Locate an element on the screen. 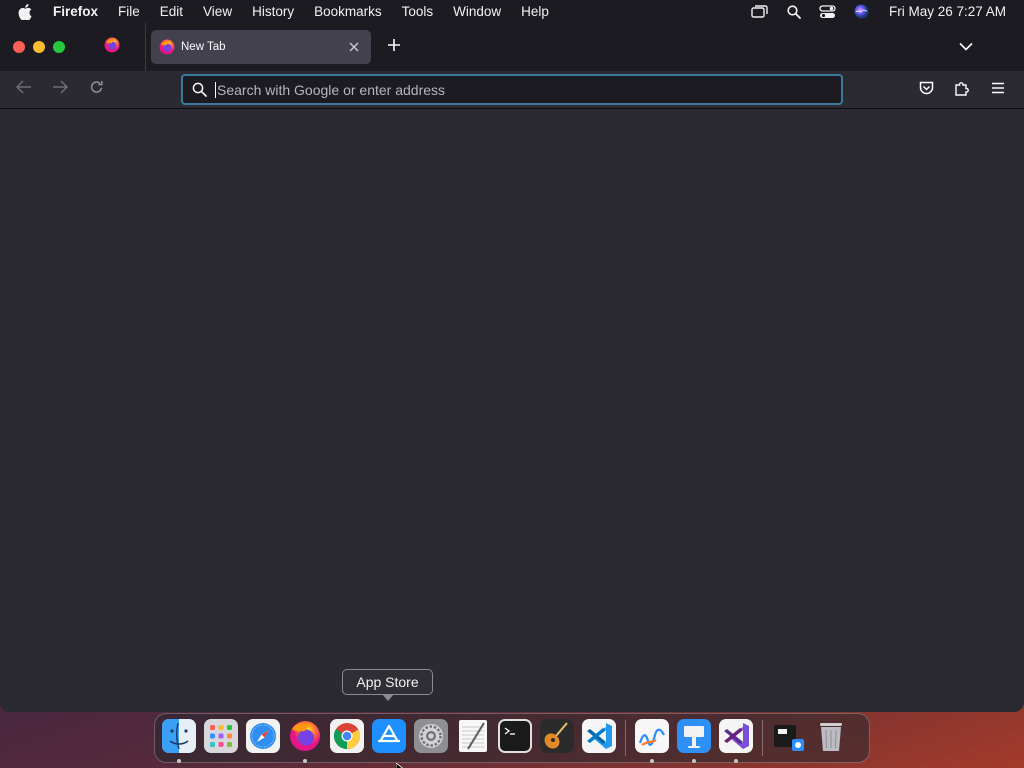 Image resolution: width=1024 pixels, height=768 pixels. chrome-icon is located at coordinates (347, 738).